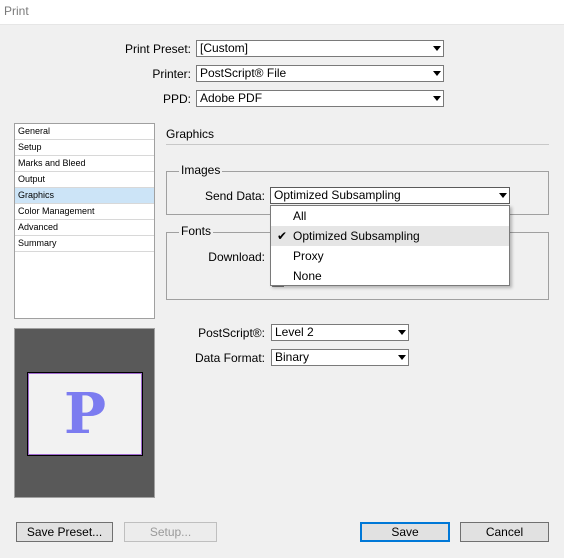 The height and width of the screenshot is (558, 564). What do you see at coordinates (84, 228) in the screenshot?
I see `sidebar-item-advanced: Advanced` at bounding box center [84, 228].